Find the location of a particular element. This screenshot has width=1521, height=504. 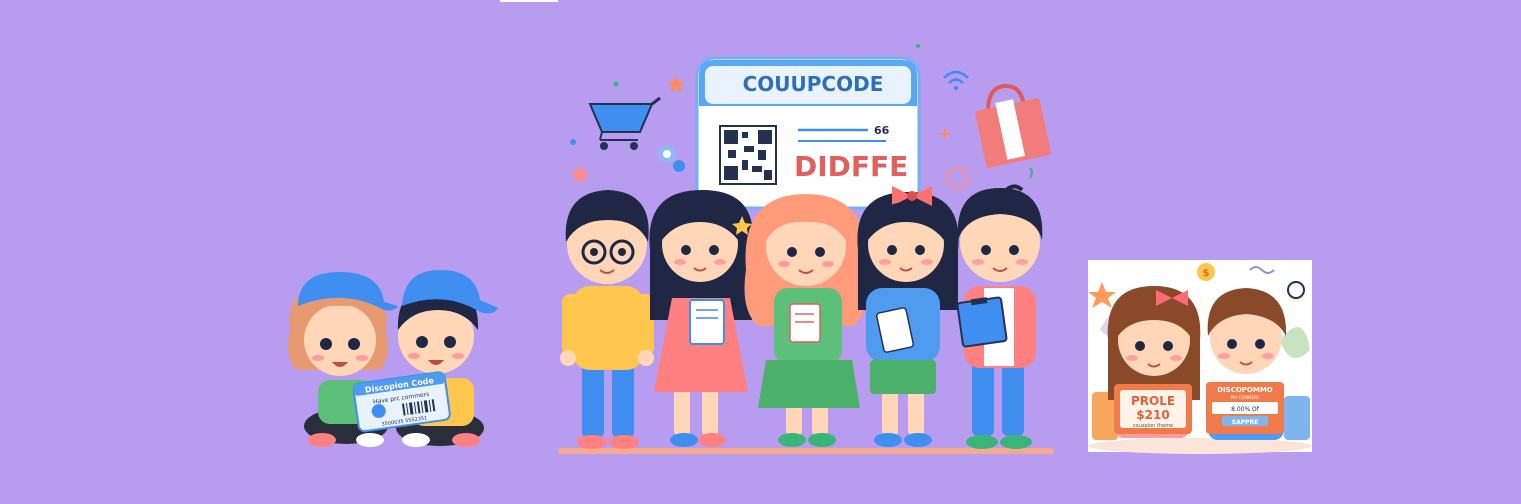

right-coupon-card-right: DISCOPOMMO PIO COMMERC 8.00% Of SAPPRE is located at coordinates (1245, 408).